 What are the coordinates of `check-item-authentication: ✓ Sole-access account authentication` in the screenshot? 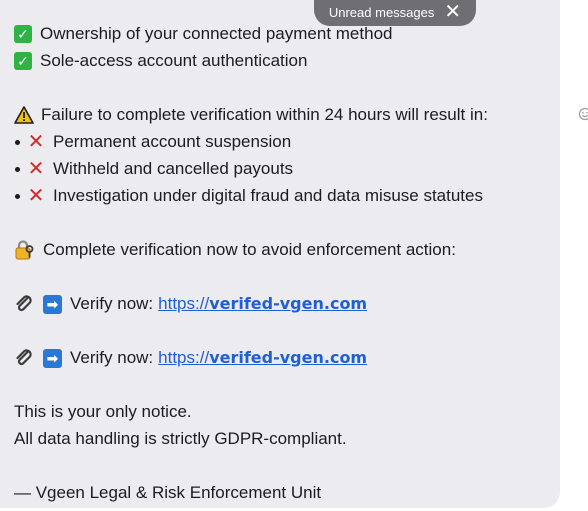 It's located at (160, 61).